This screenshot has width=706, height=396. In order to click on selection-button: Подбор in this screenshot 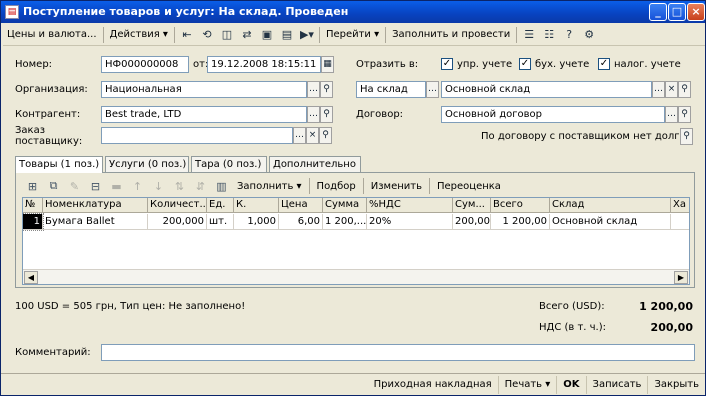, I will do `click(336, 186)`.